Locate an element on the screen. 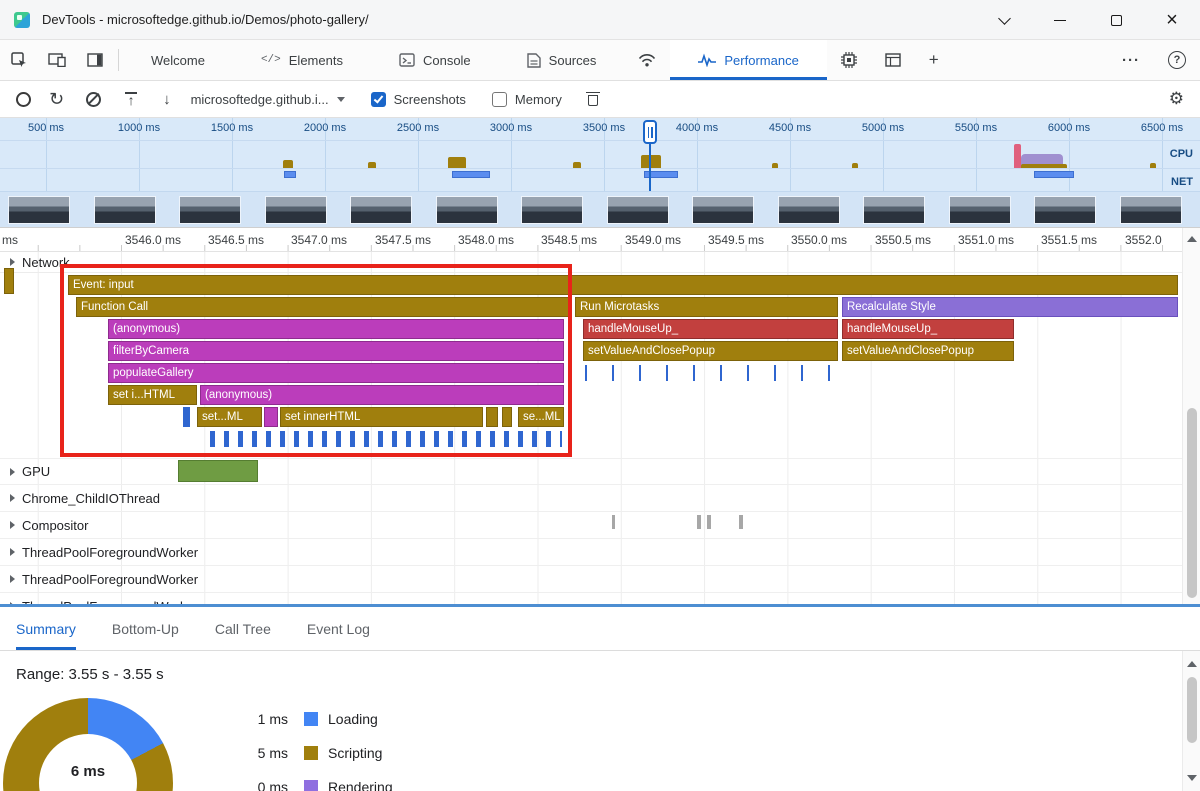 The width and height of the screenshot is (1200, 791). more-options-icon: ··· is located at coordinates (1131, 60).